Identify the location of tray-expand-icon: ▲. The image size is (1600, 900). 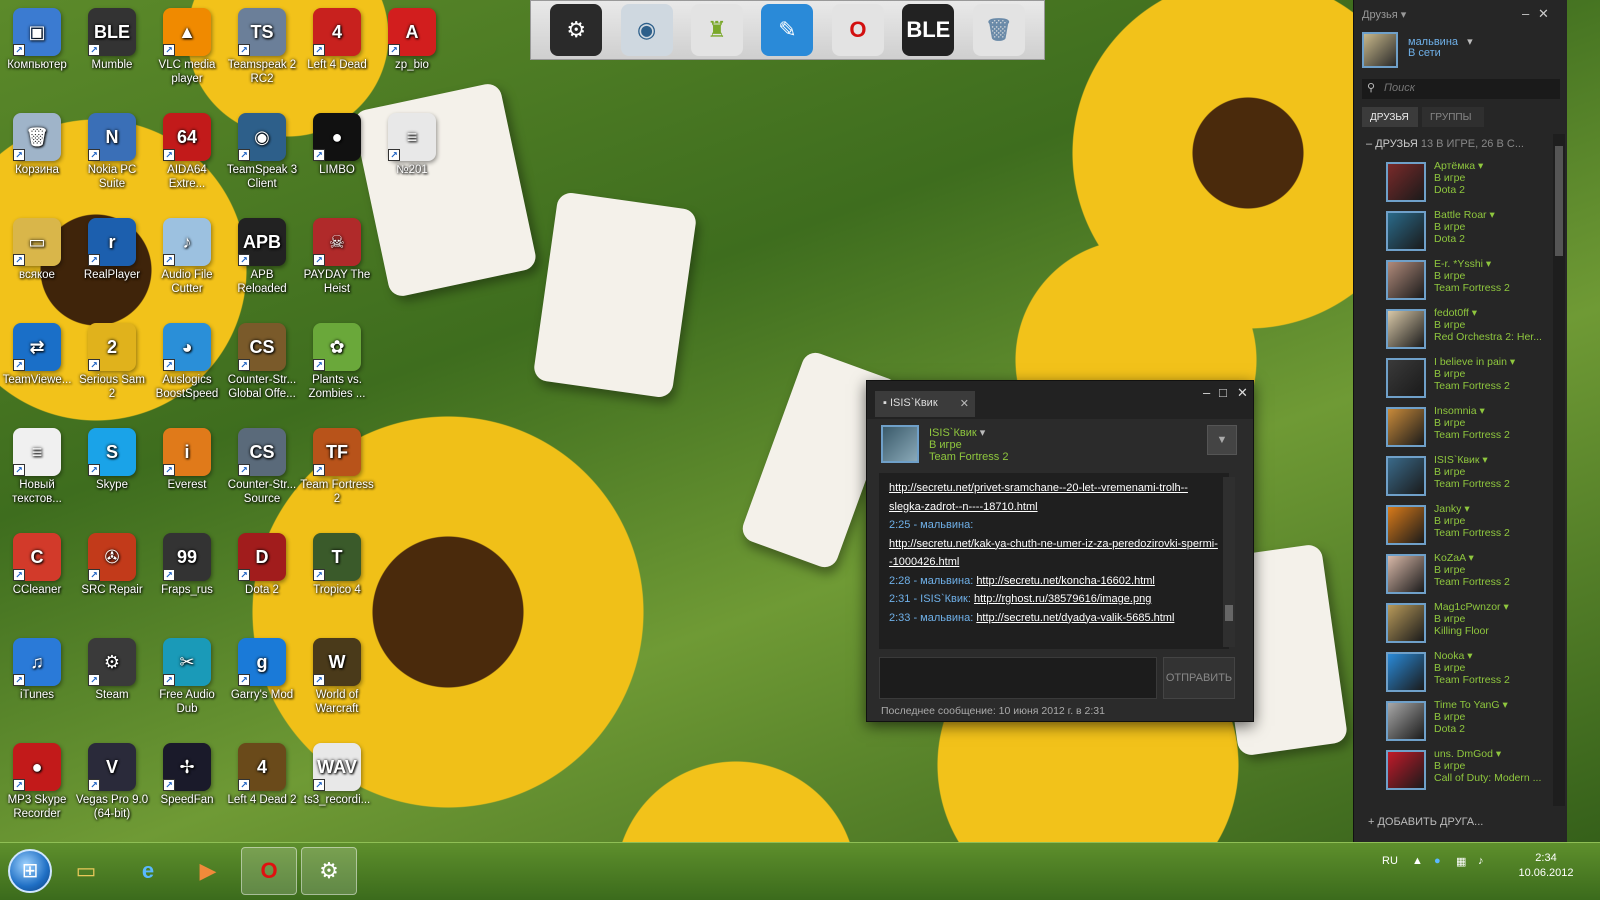
(1417, 861).